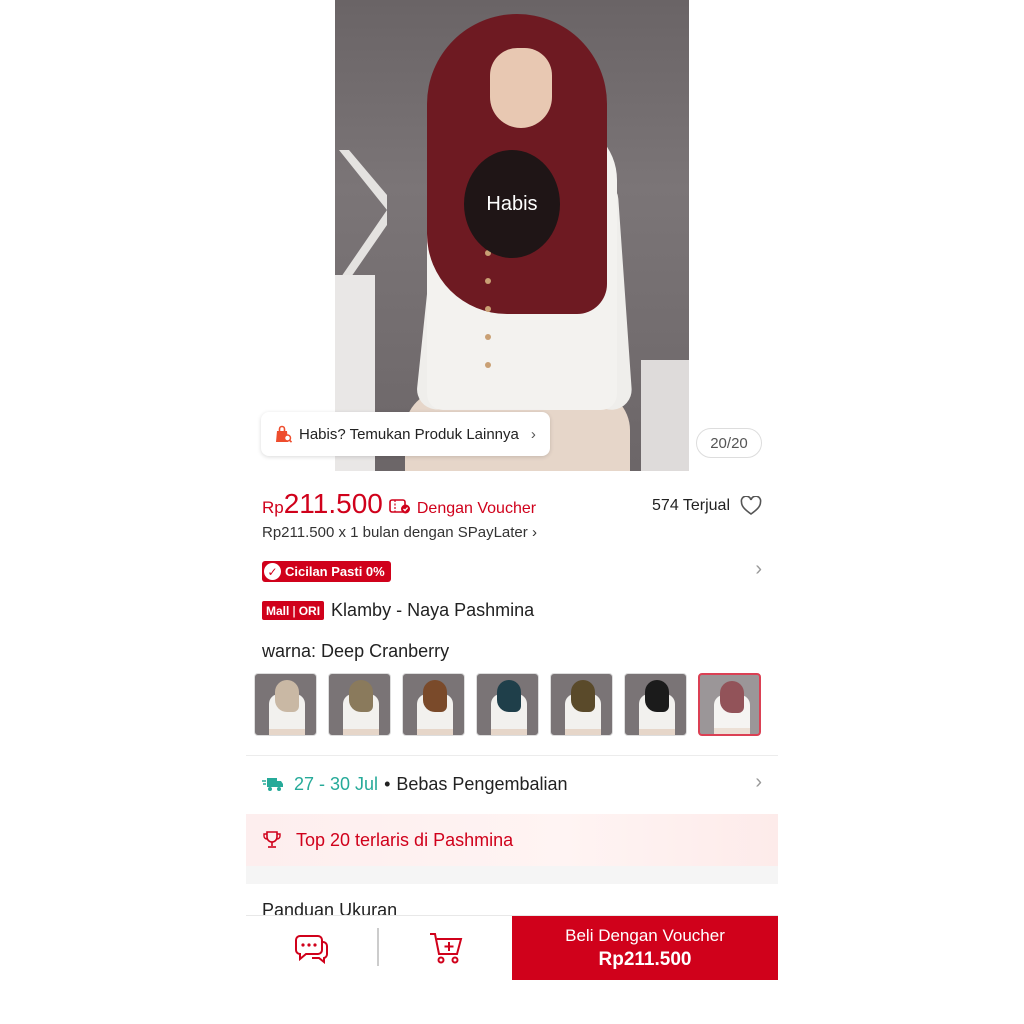 The image size is (1024, 1024). What do you see at coordinates (512, 875) in the screenshot?
I see `section-gap` at bounding box center [512, 875].